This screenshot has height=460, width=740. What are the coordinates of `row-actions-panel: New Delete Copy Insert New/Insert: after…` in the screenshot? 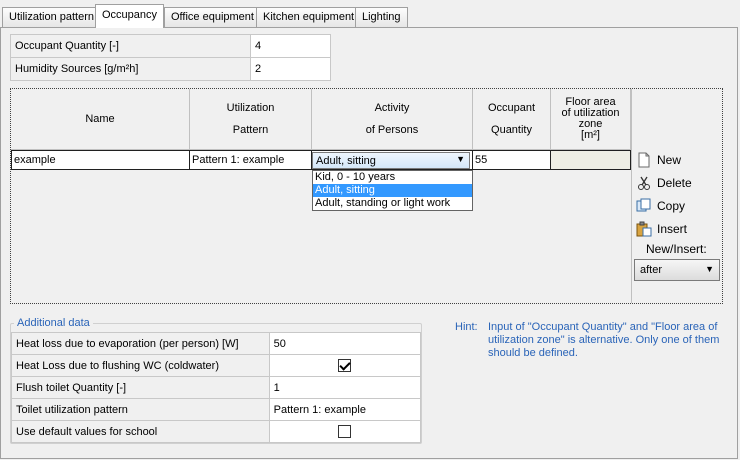 It's located at (677, 196).